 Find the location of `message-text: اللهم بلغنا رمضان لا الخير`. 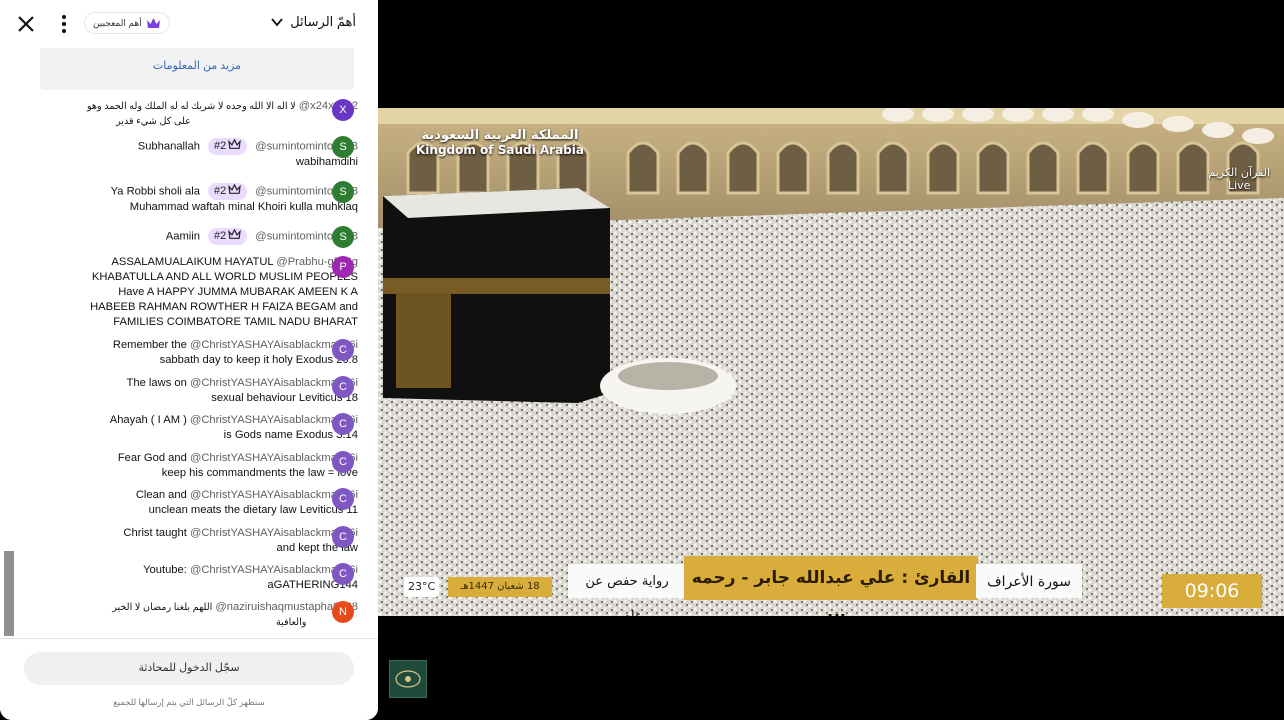

message-text: اللهم بلغنا رمضان لا الخير is located at coordinates (162, 607).